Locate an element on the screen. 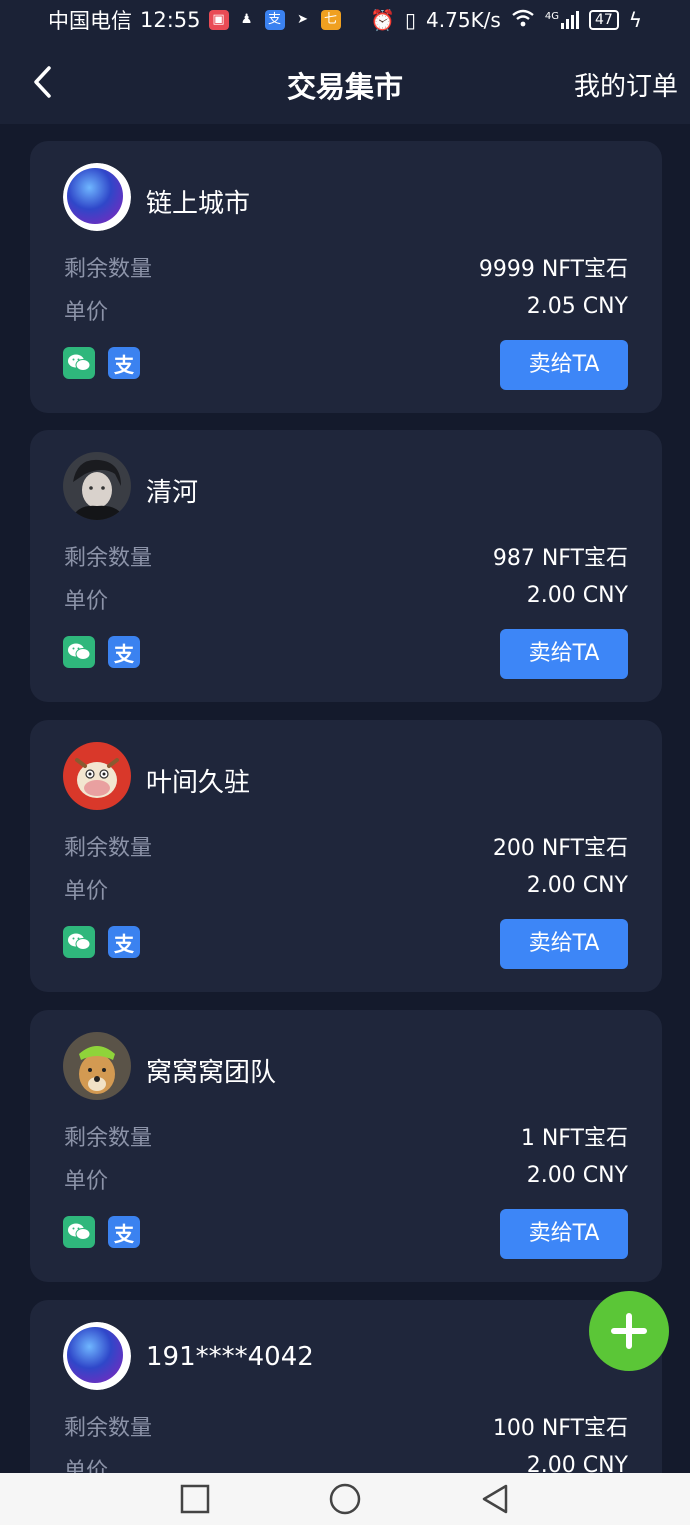  alarm-icon: ⏰ is located at coordinates (383, 20).